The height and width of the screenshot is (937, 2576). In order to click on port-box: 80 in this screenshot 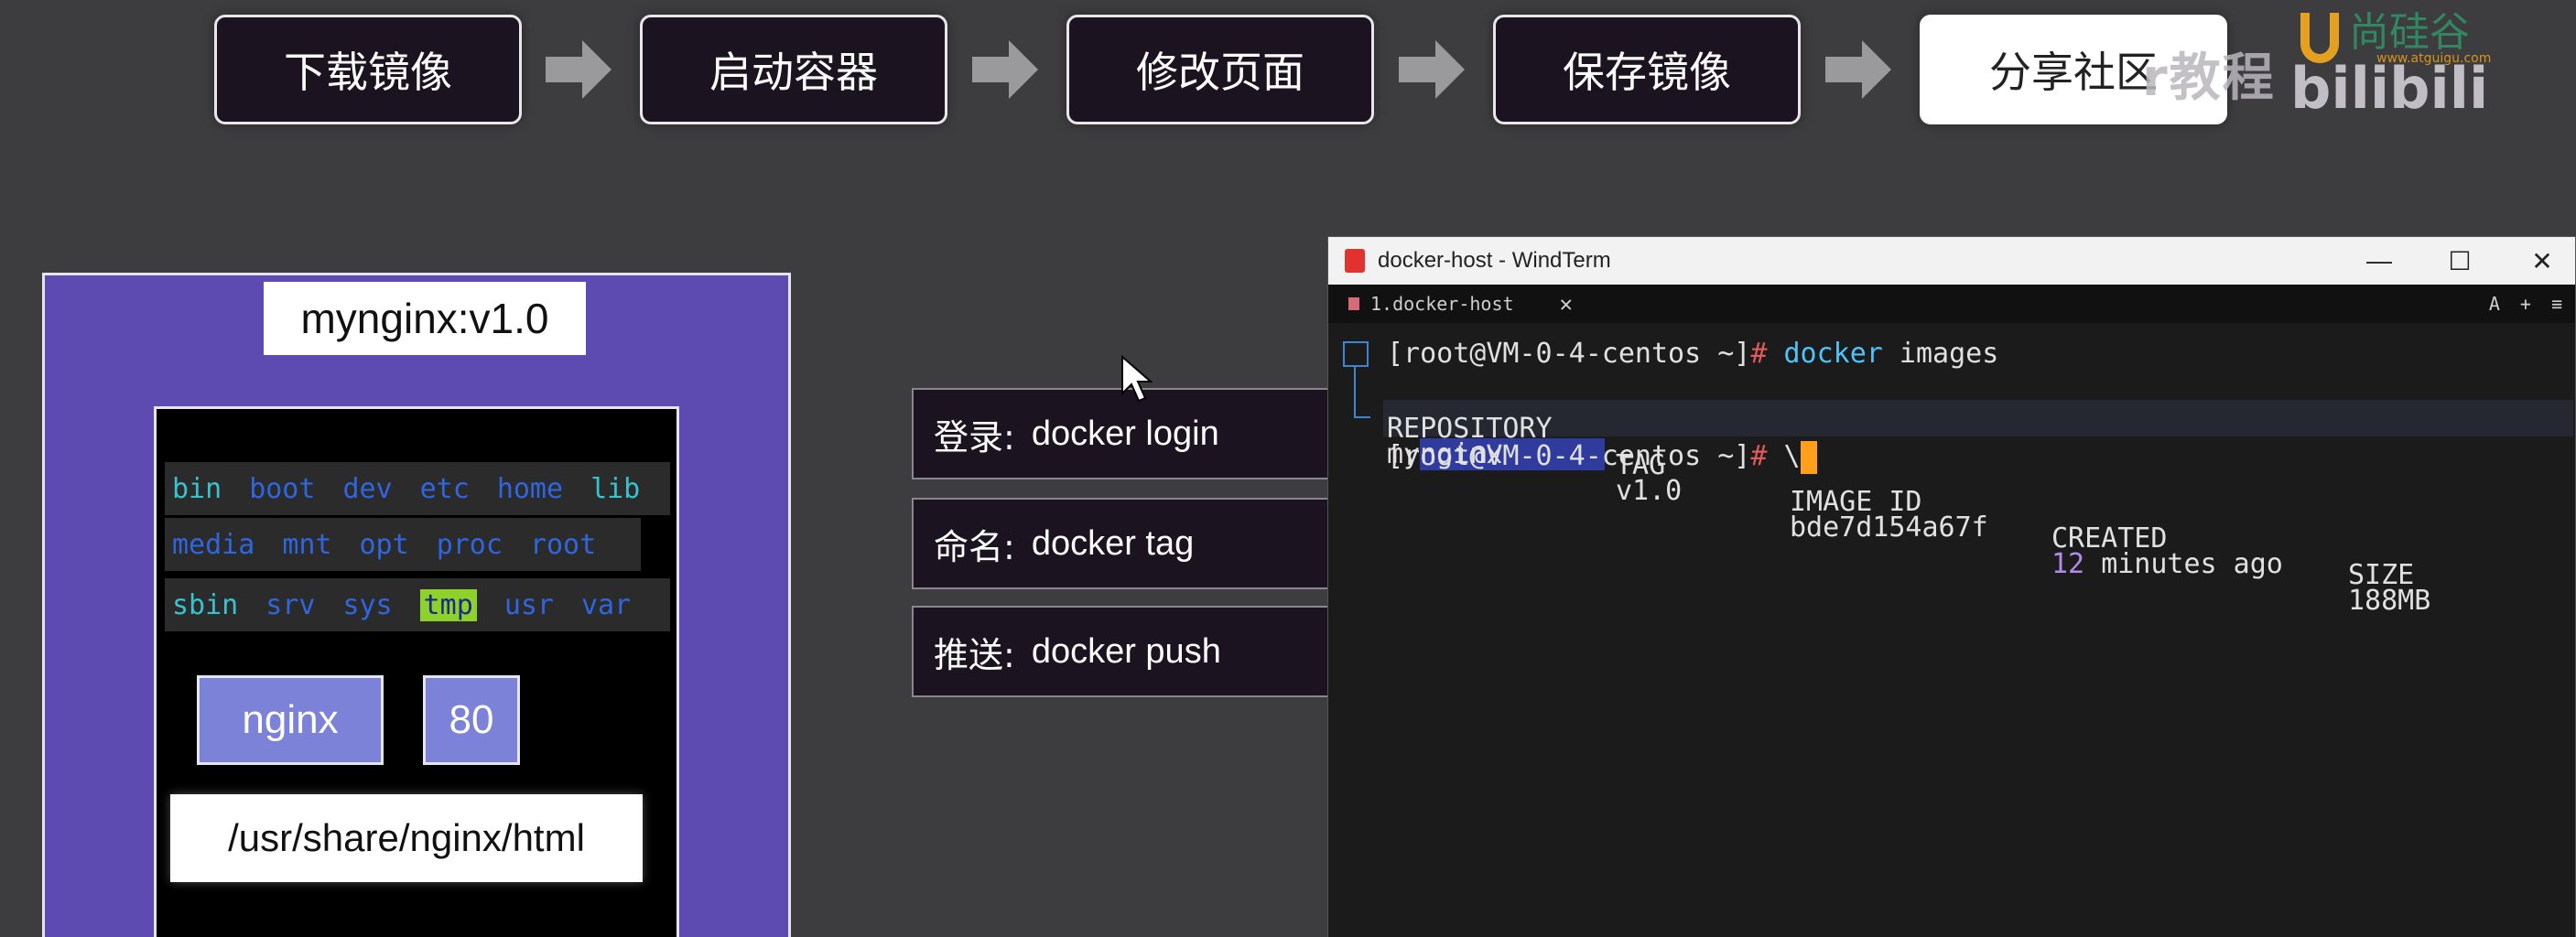, I will do `click(471, 720)`.